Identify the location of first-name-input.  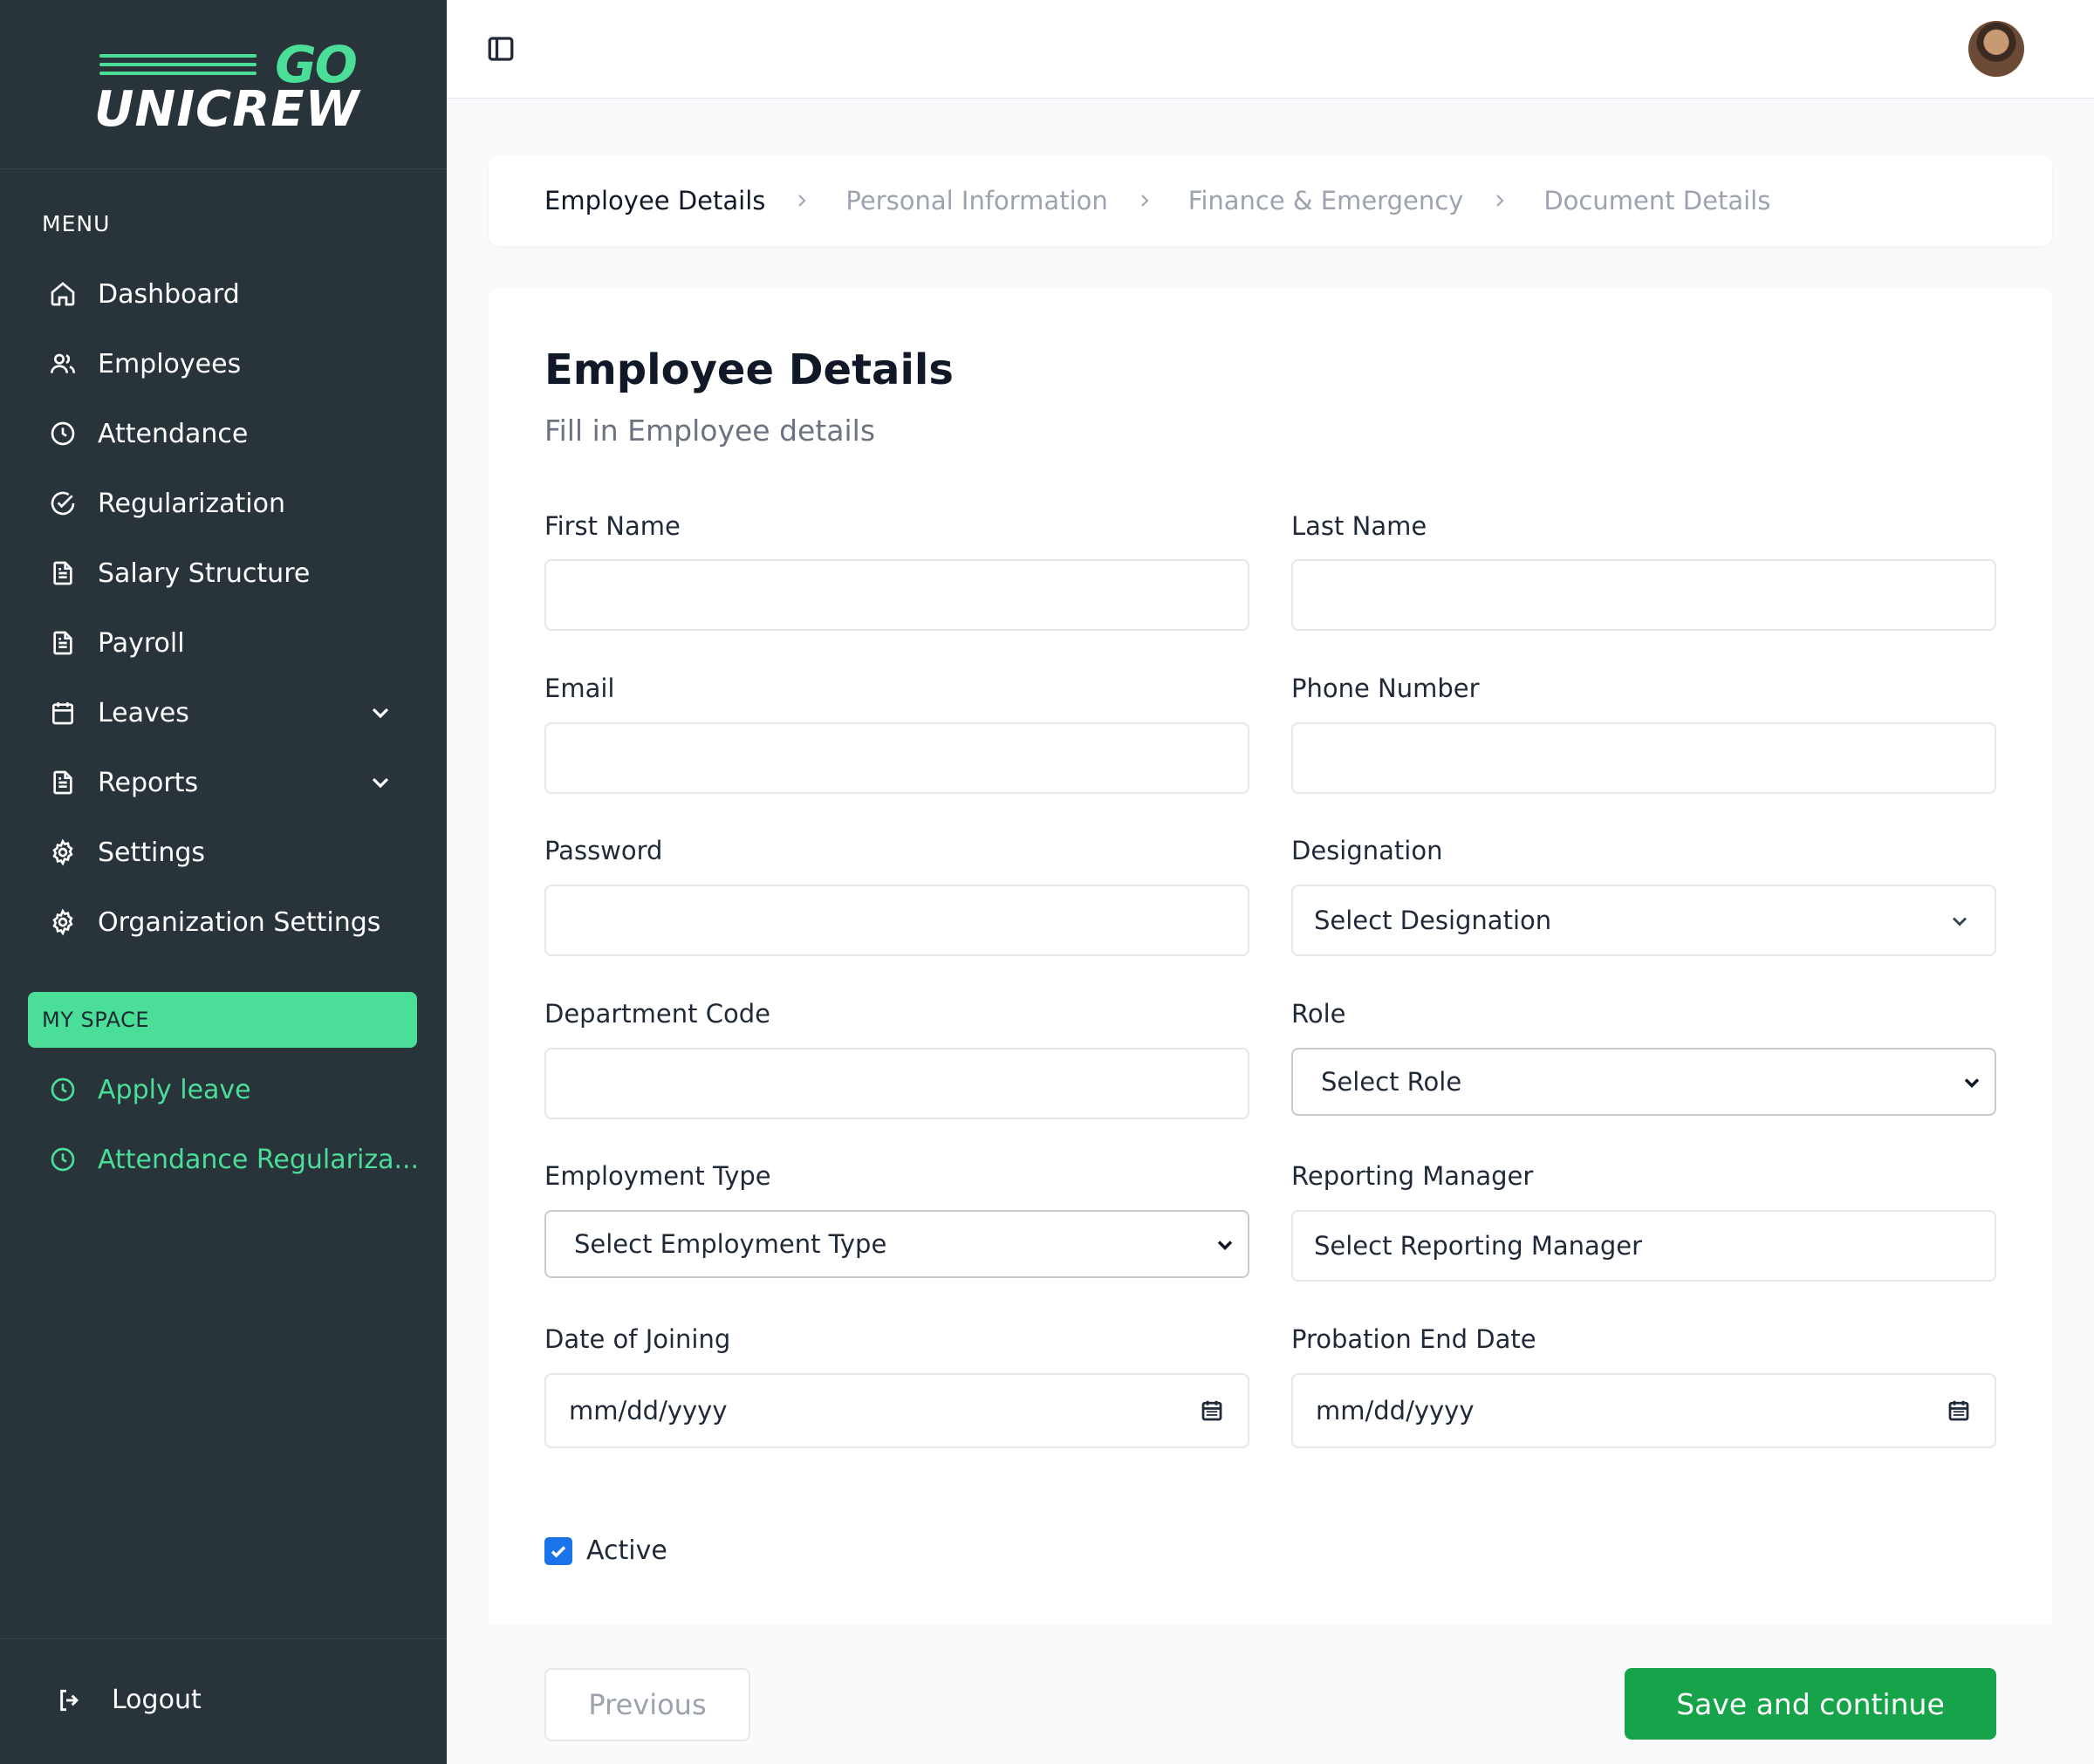
(896, 595).